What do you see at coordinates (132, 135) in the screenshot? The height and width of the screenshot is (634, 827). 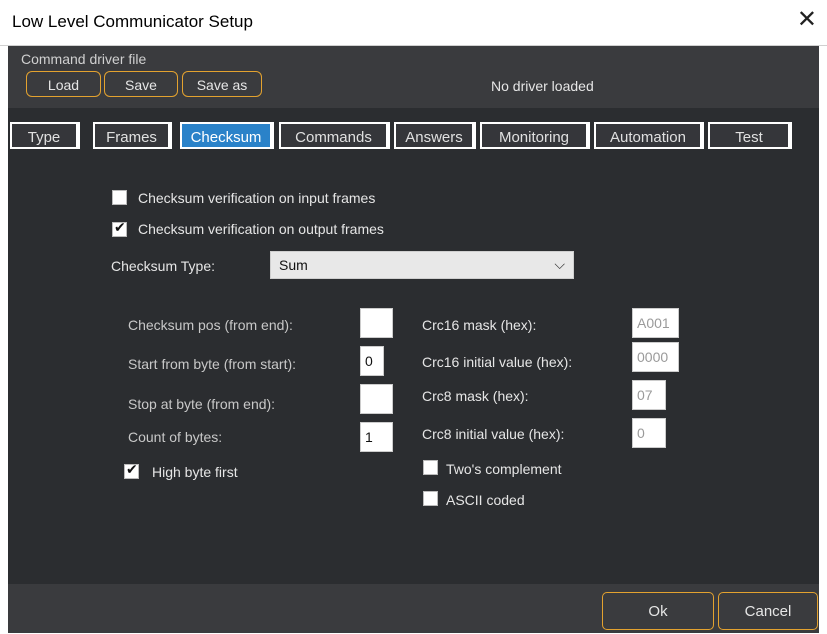 I see `tab-frames: Frames` at bounding box center [132, 135].